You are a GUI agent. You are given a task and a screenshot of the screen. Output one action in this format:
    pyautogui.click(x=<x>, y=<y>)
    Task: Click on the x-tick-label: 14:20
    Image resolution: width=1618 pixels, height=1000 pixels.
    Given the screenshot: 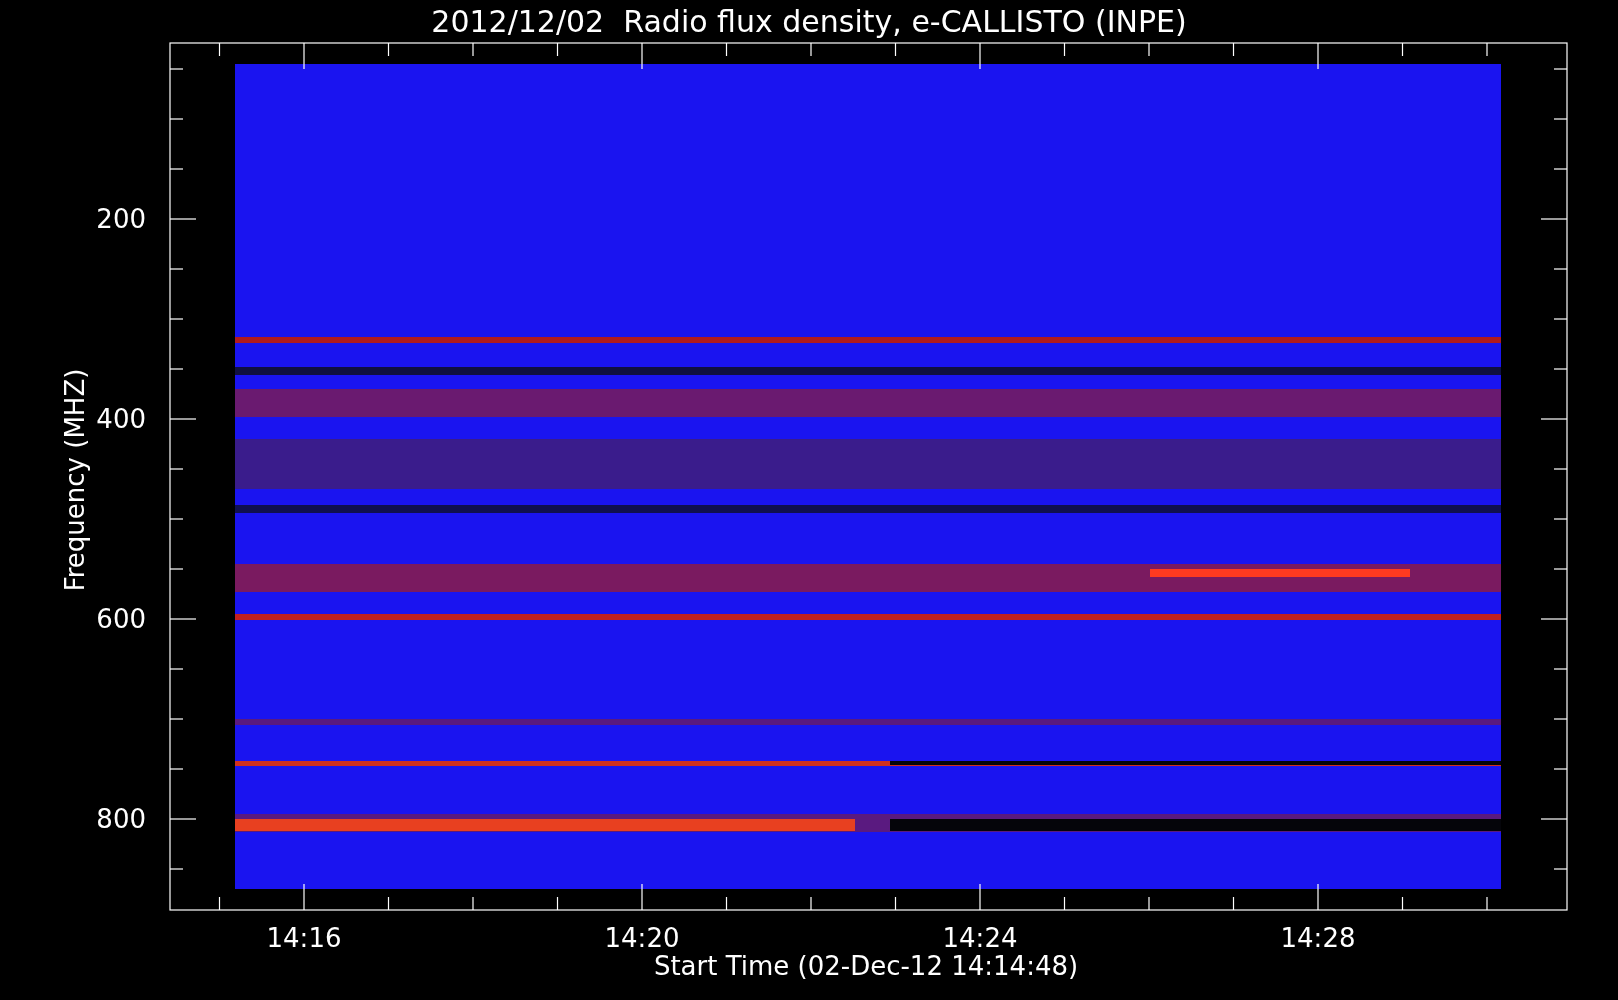 What is the action you would take?
    pyautogui.click(x=642, y=938)
    